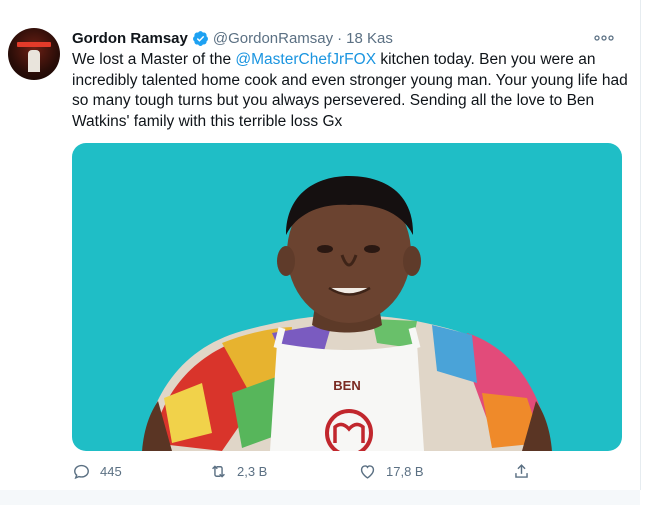  What do you see at coordinates (521, 470) in the screenshot?
I see `share-icon` at bounding box center [521, 470].